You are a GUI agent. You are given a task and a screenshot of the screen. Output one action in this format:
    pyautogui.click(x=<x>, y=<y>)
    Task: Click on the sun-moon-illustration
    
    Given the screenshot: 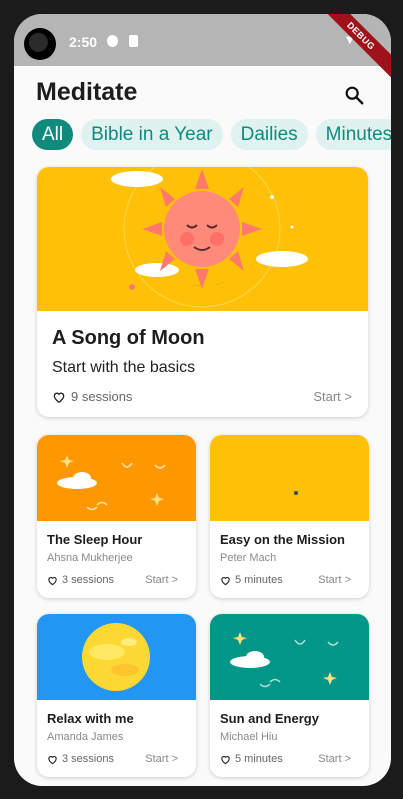 What is the action you would take?
    pyautogui.click(x=202, y=239)
    